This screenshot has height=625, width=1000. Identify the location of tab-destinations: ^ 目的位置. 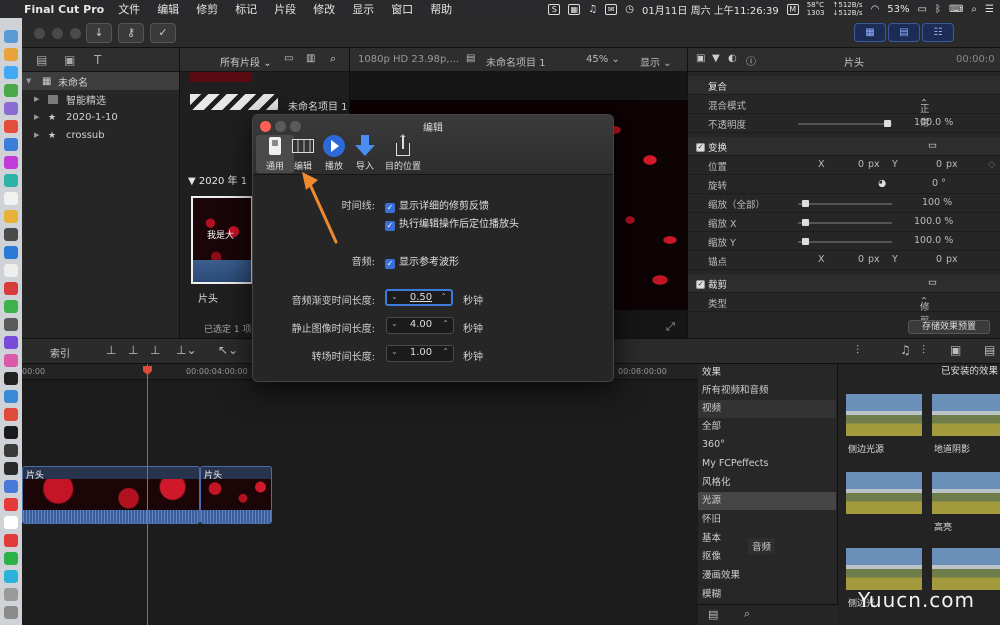
(403, 154).